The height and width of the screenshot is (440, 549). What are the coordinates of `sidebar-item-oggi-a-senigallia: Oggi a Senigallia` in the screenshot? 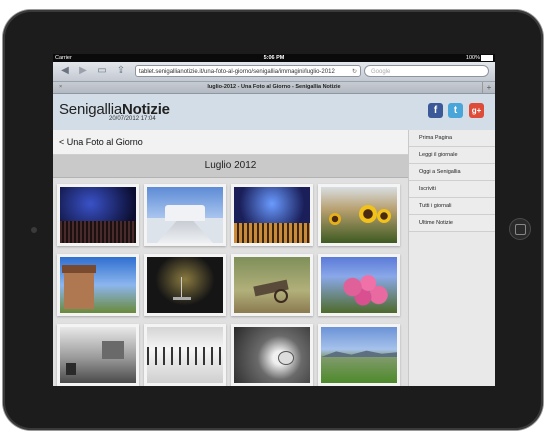 It's located at (452, 172).